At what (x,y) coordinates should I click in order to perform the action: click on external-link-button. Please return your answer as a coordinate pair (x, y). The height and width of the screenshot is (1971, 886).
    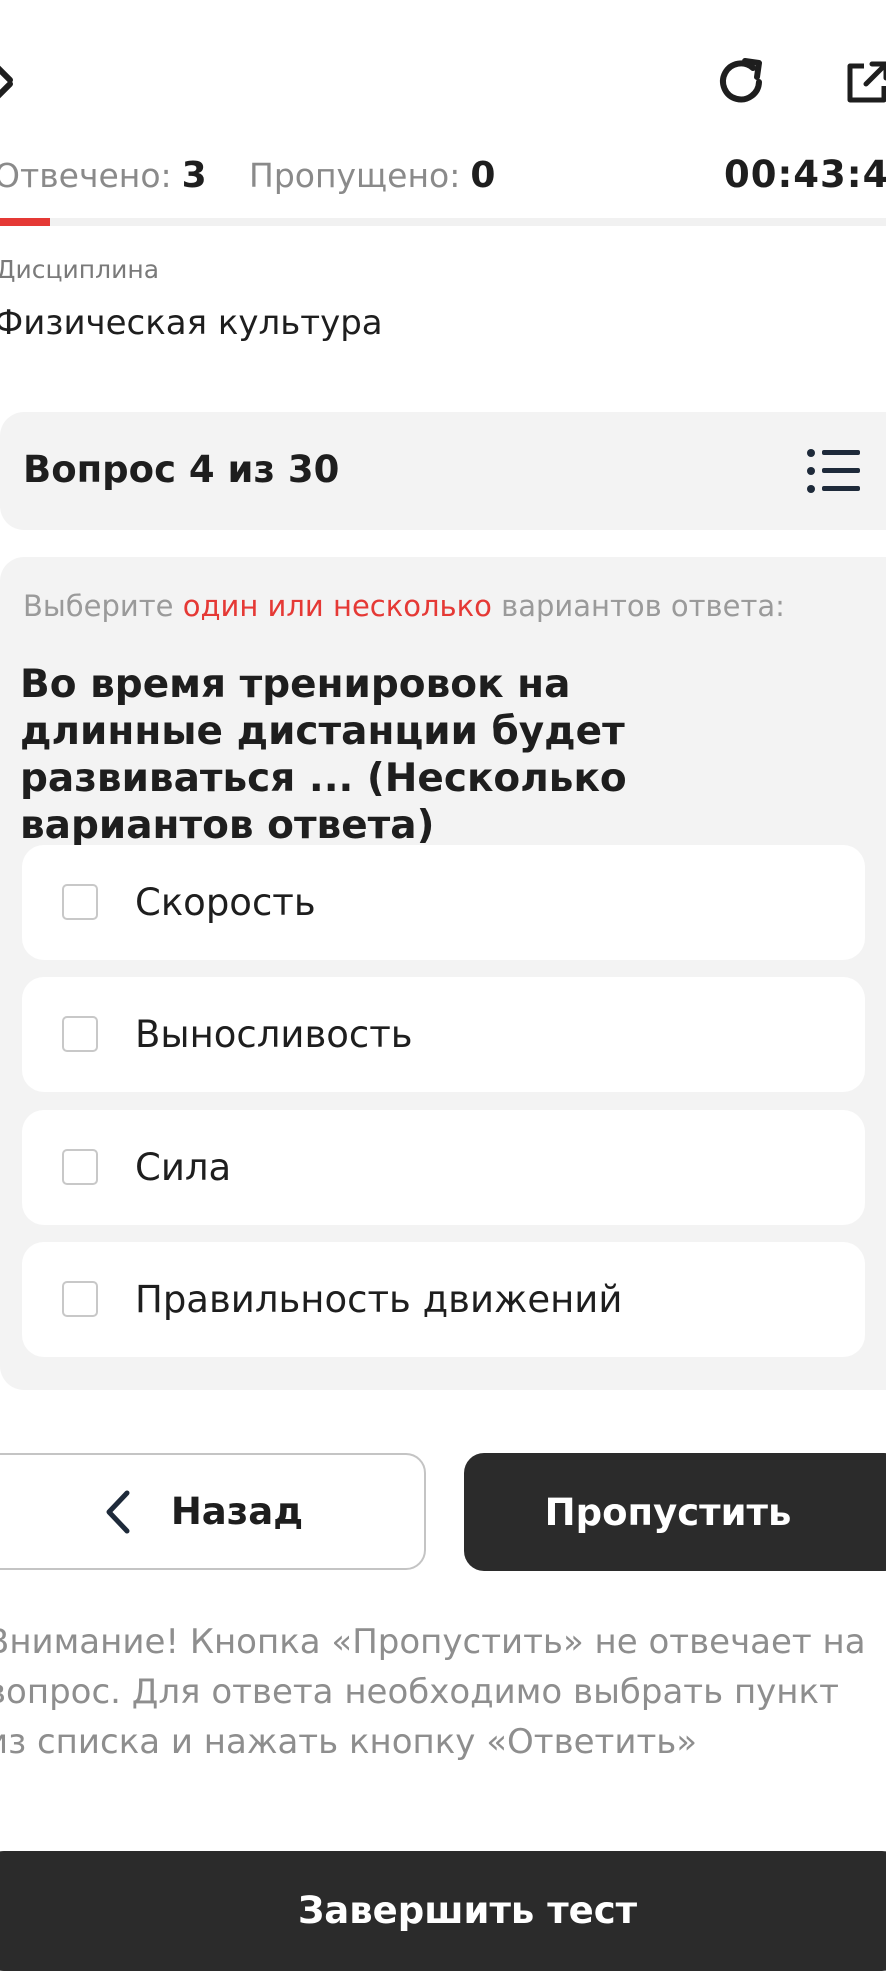
    Looking at the image, I should click on (864, 83).